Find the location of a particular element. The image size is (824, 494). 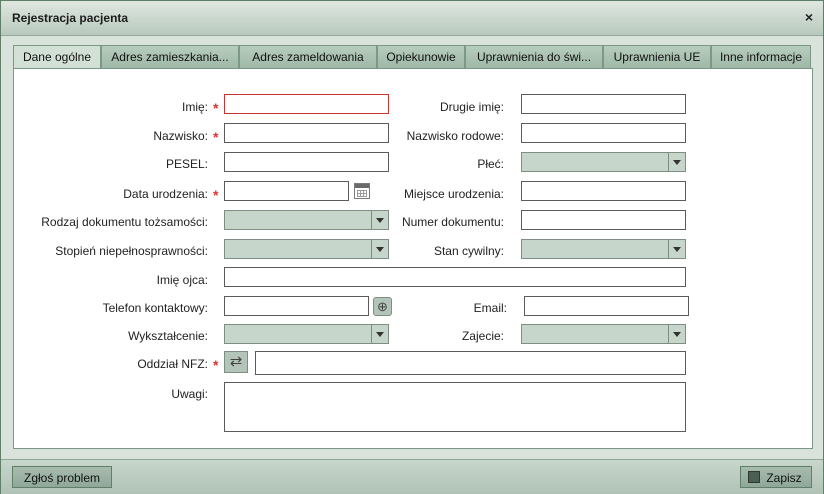

maiden-name-label: Nazwisko rodowe: is located at coordinates (455, 136).